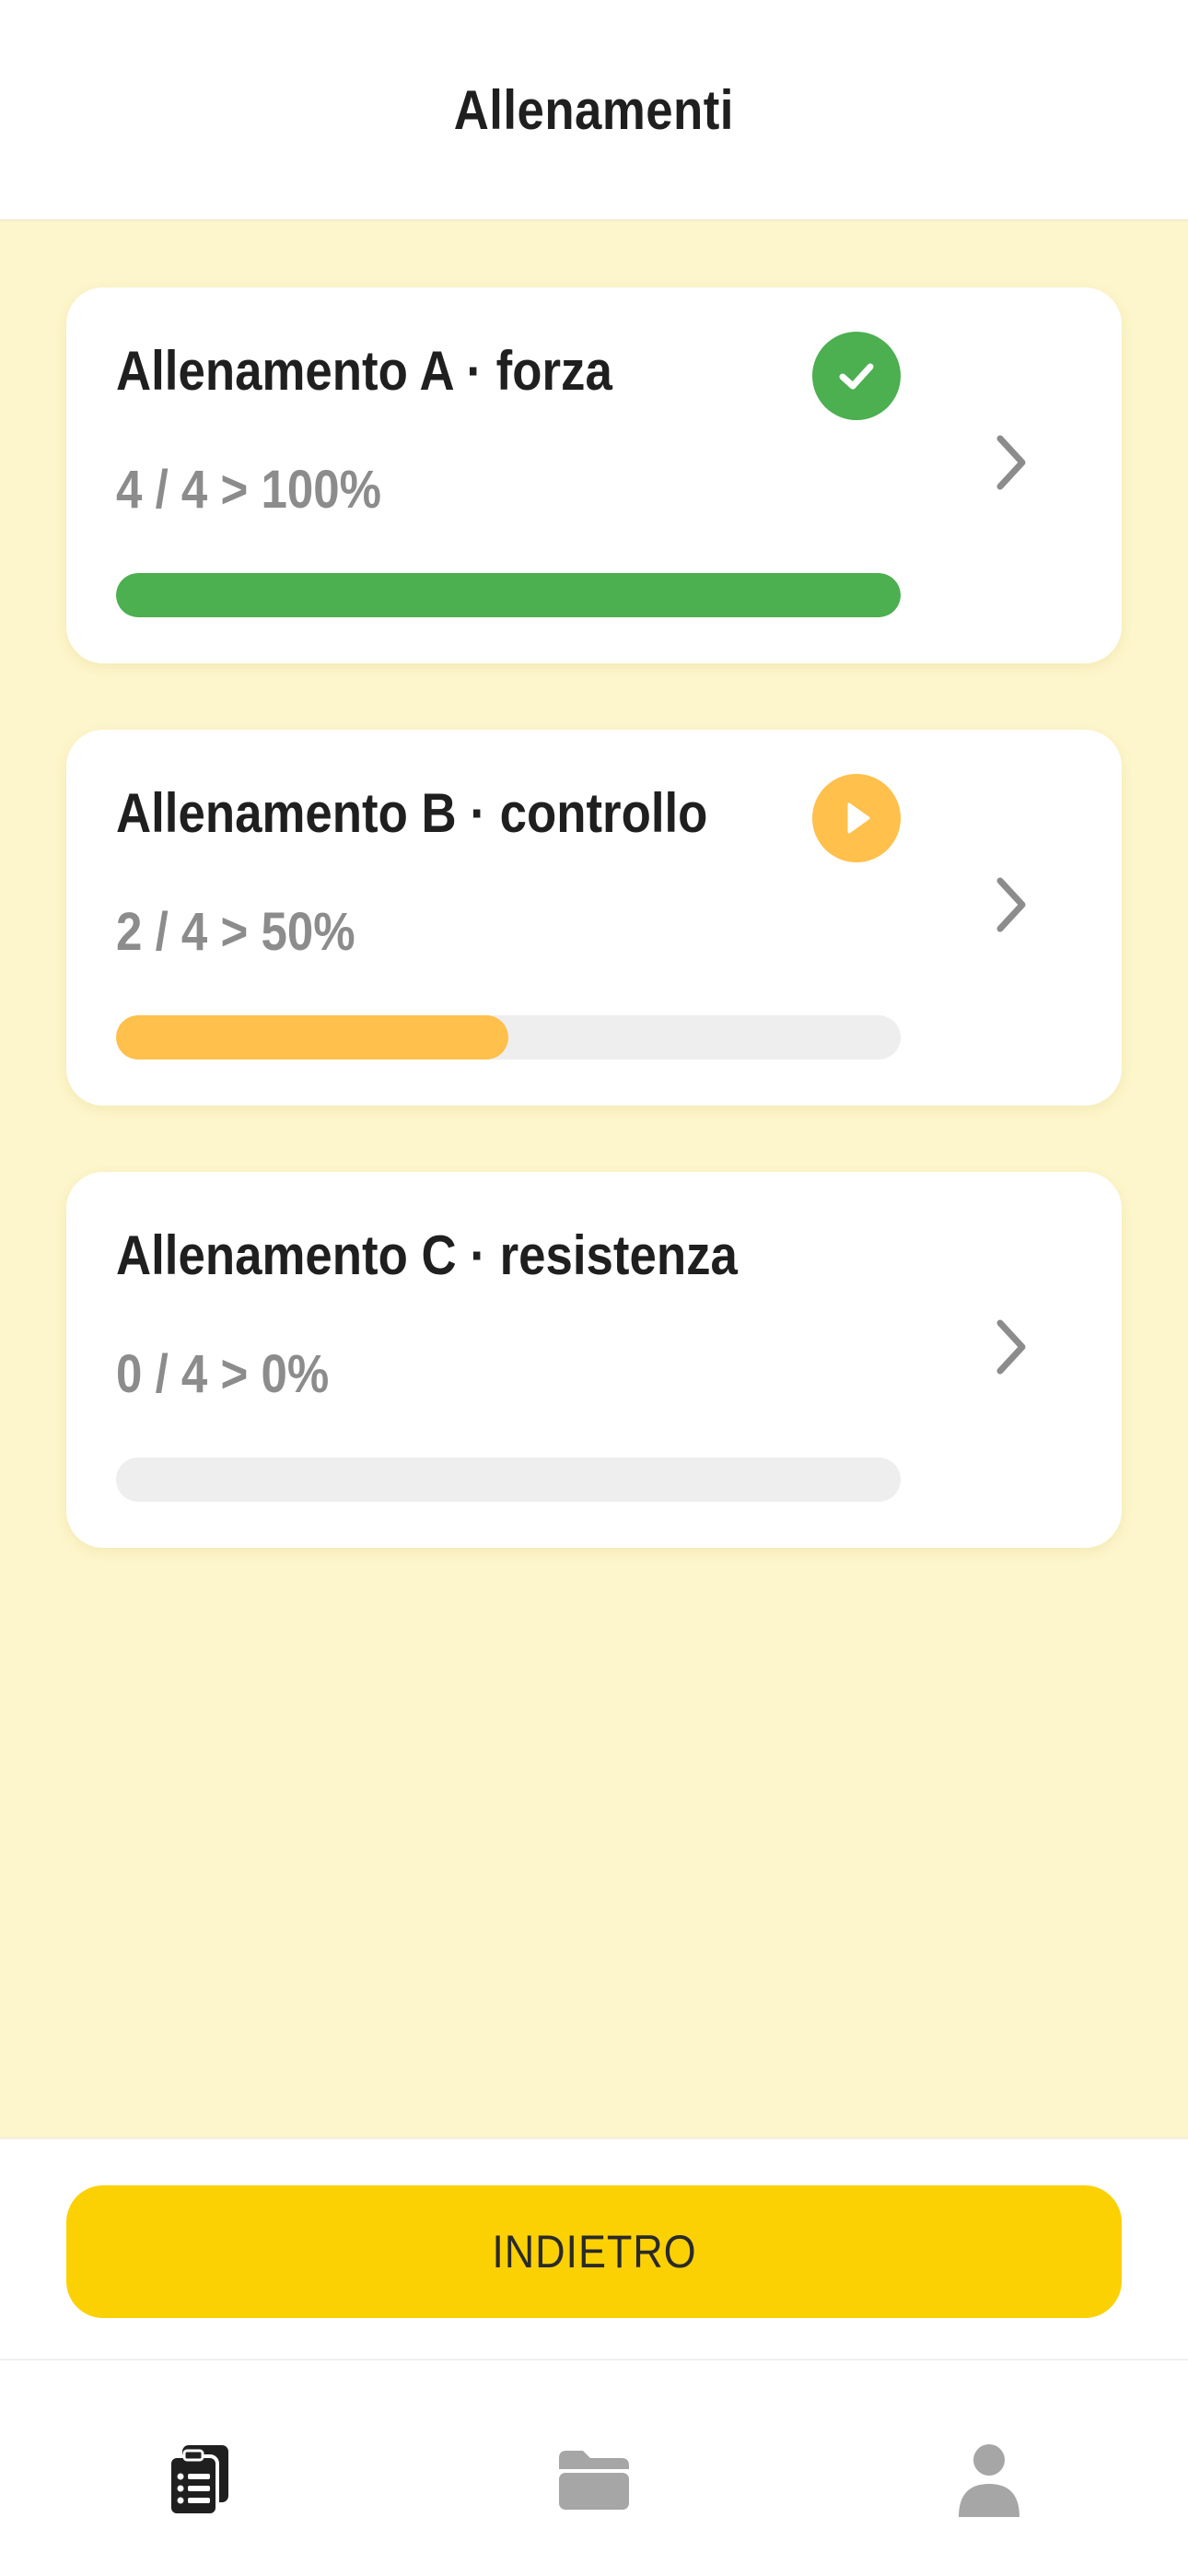  What do you see at coordinates (223, 1374) in the screenshot?
I see `workout-progress-text: 0 / 4 > 0%` at bounding box center [223, 1374].